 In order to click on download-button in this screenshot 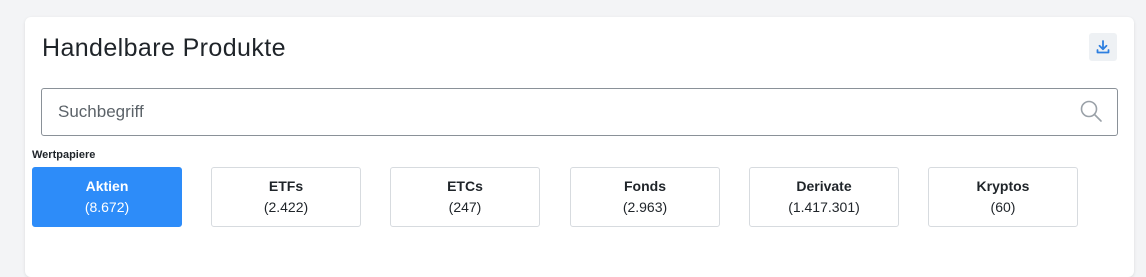, I will do `click(1103, 47)`.